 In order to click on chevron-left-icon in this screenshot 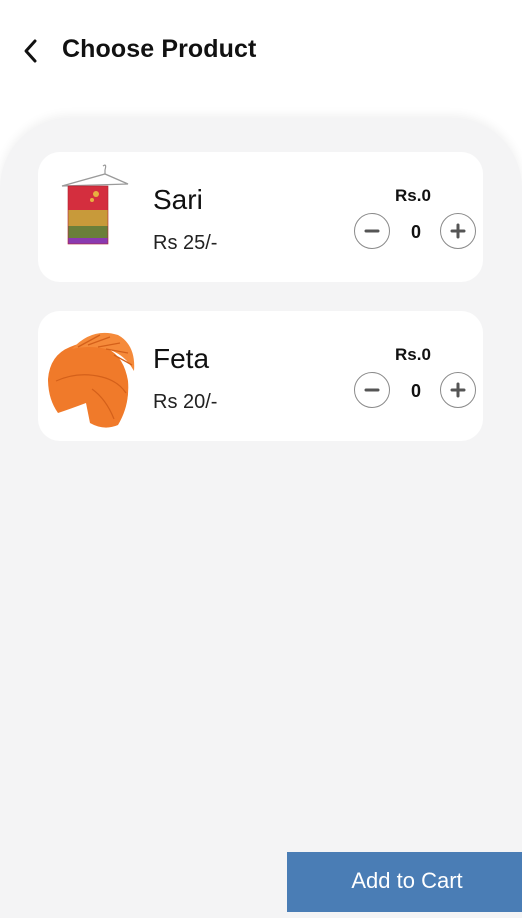, I will do `click(30, 51)`.